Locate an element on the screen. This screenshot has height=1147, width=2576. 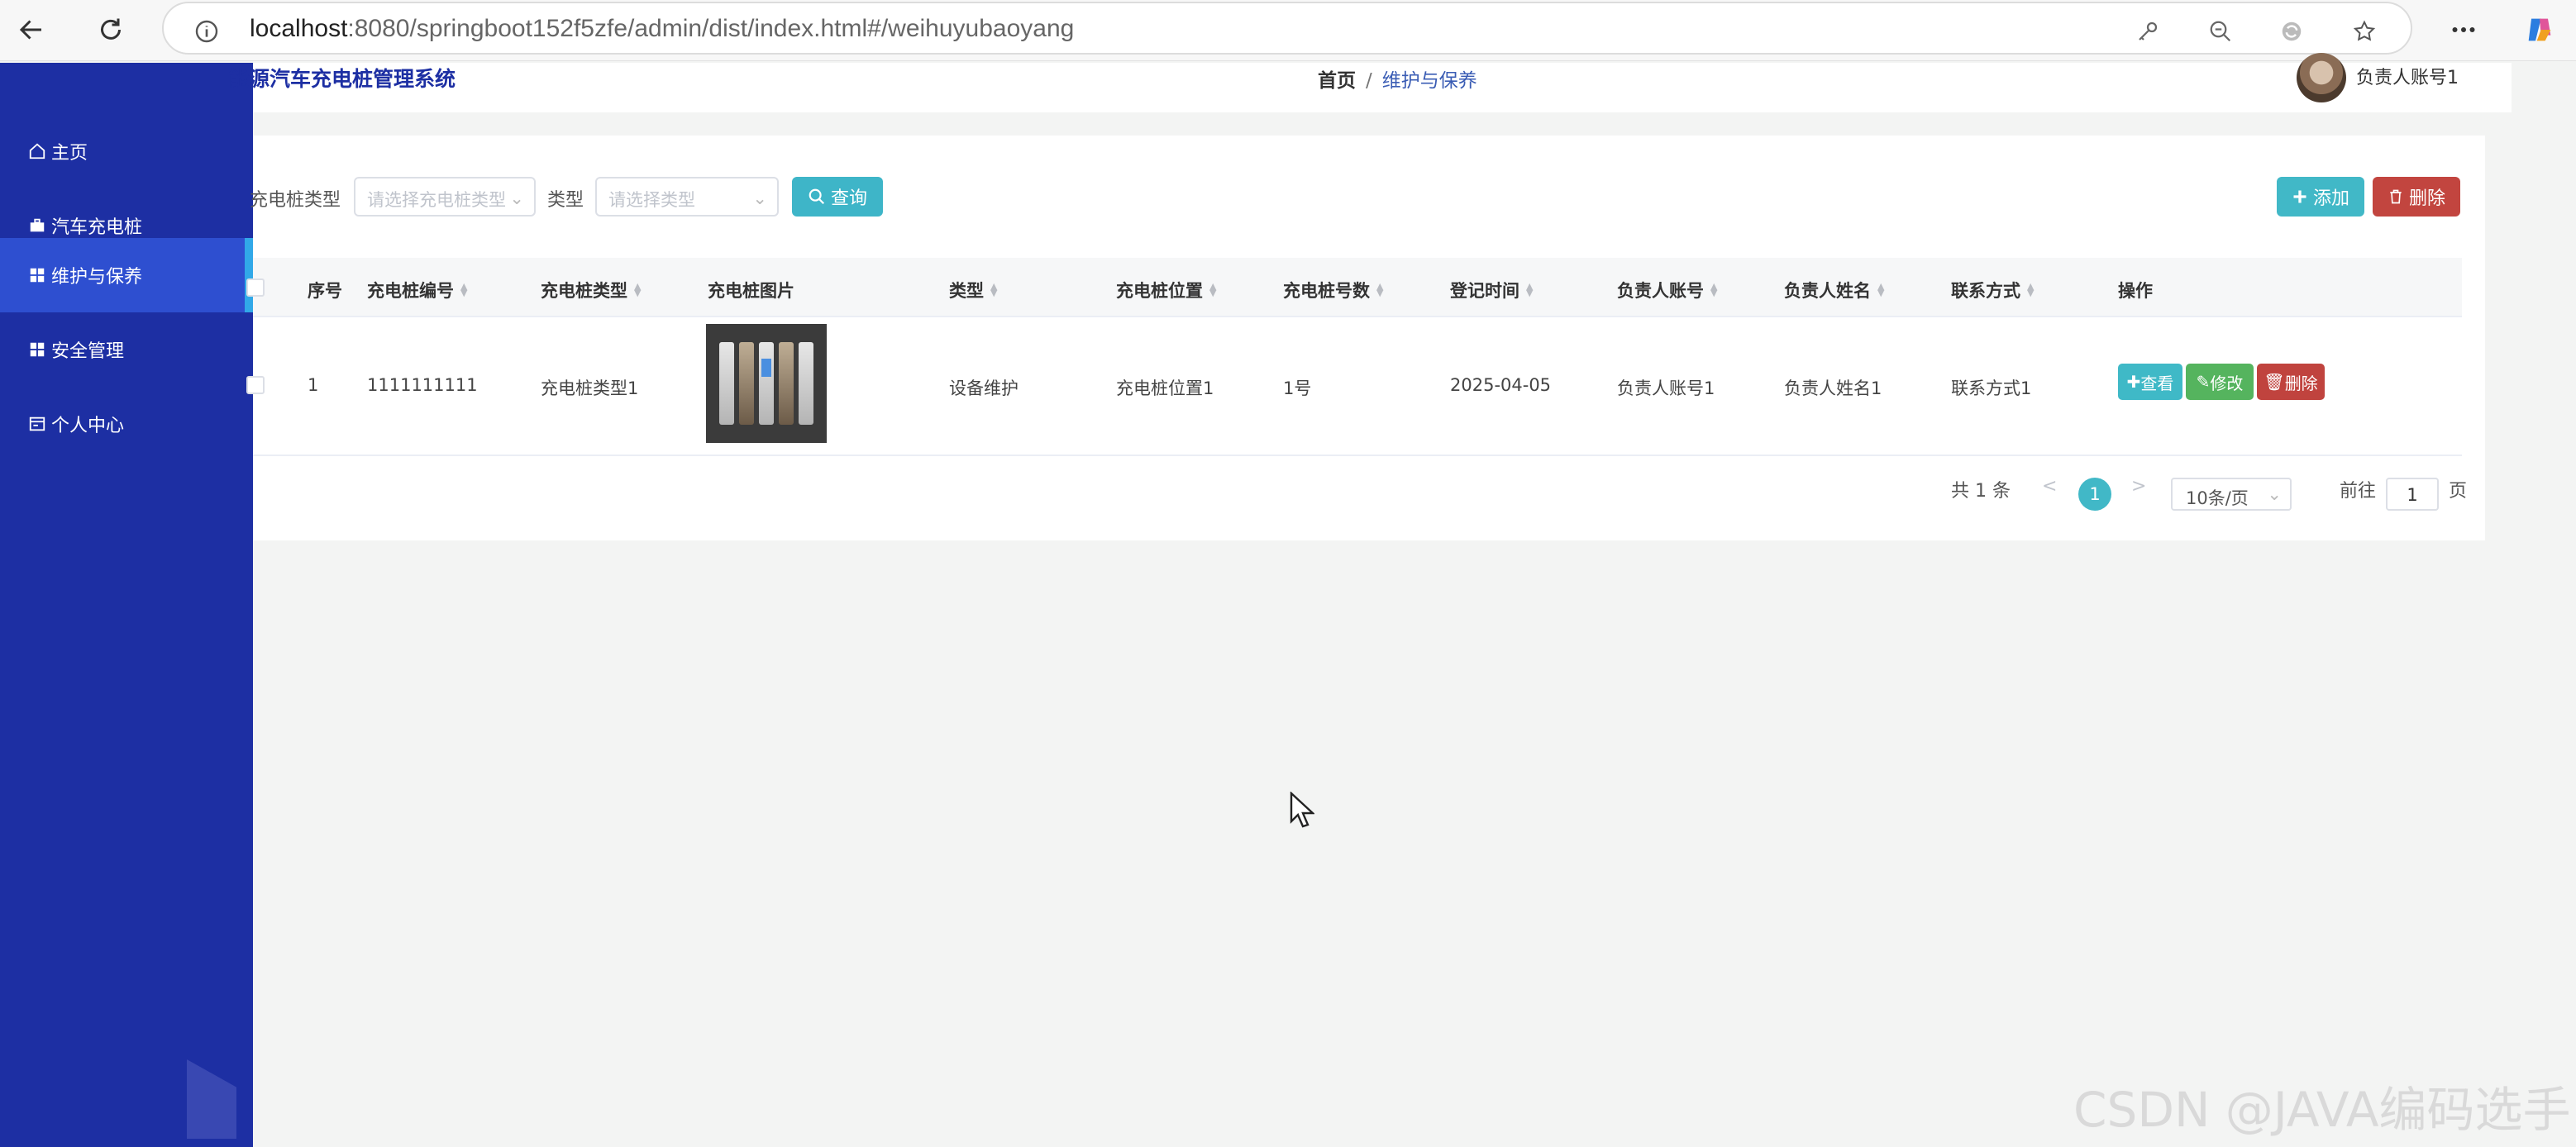
edit-button-label: 修改 is located at coordinates (2227, 383).